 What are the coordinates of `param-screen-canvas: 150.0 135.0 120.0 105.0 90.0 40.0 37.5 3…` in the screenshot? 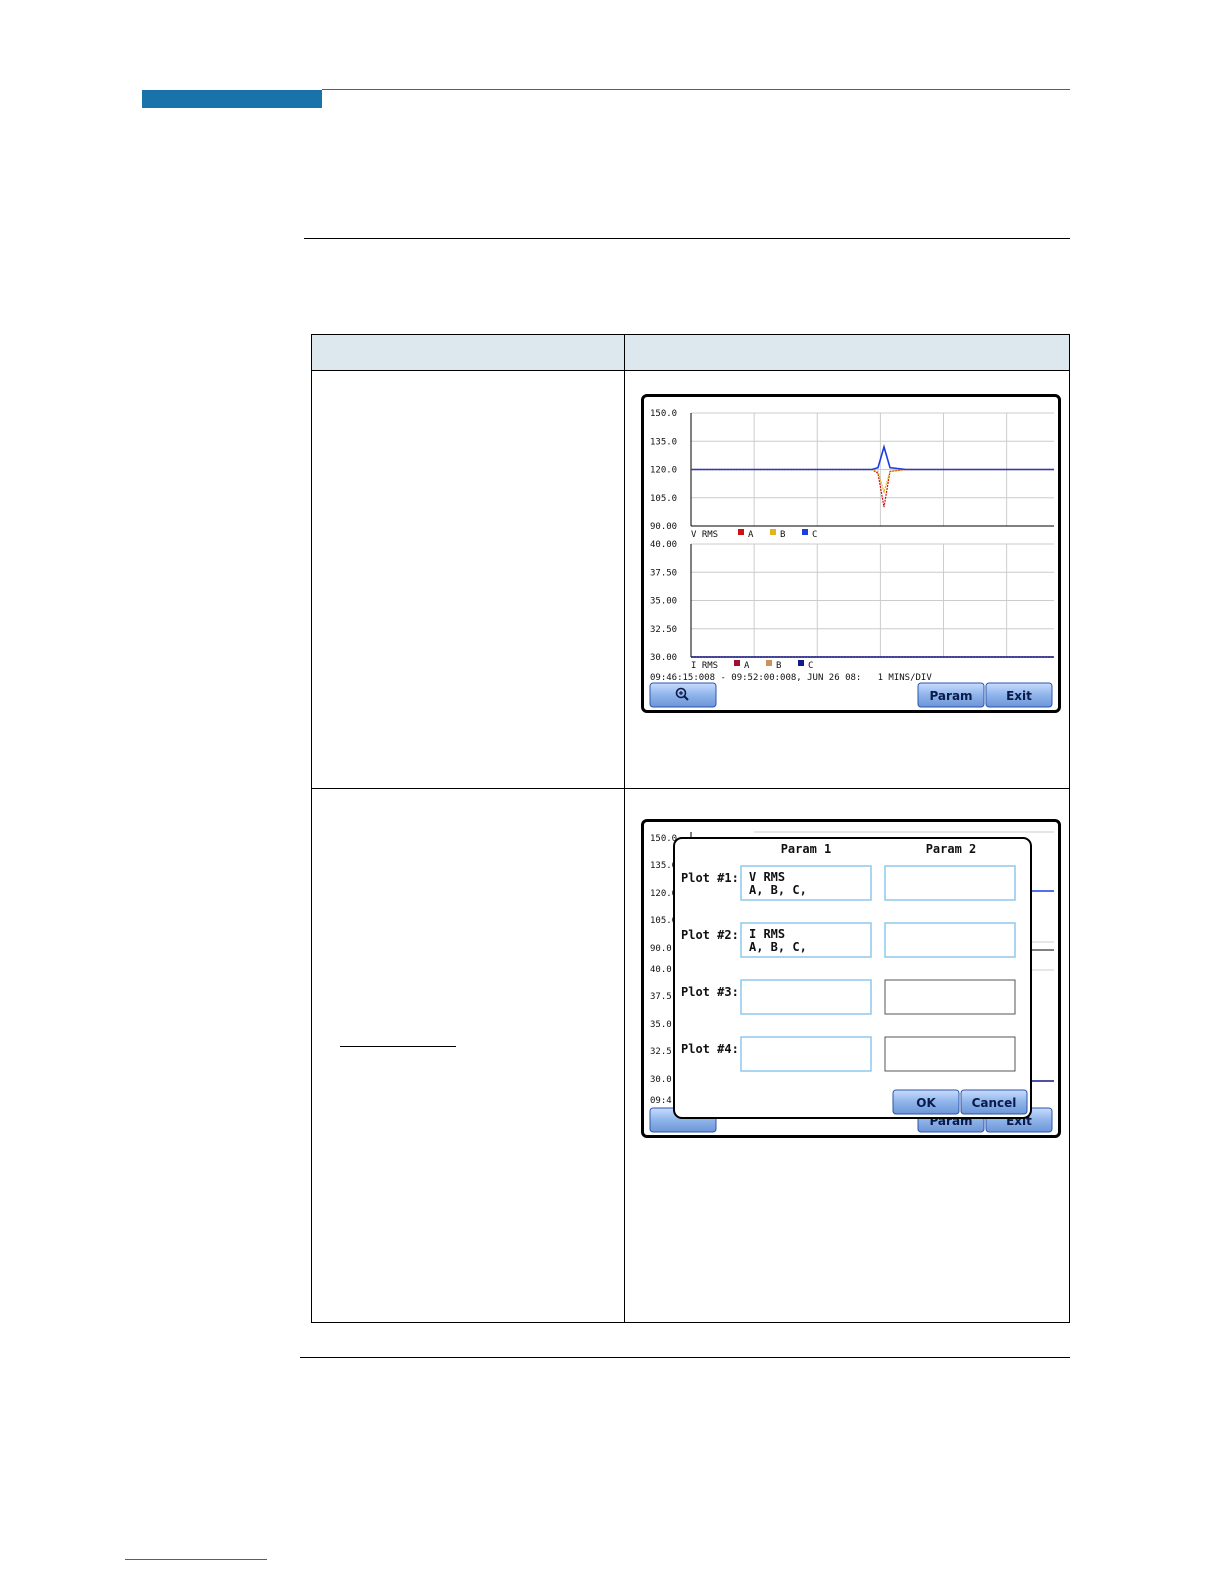 It's located at (851, 982).